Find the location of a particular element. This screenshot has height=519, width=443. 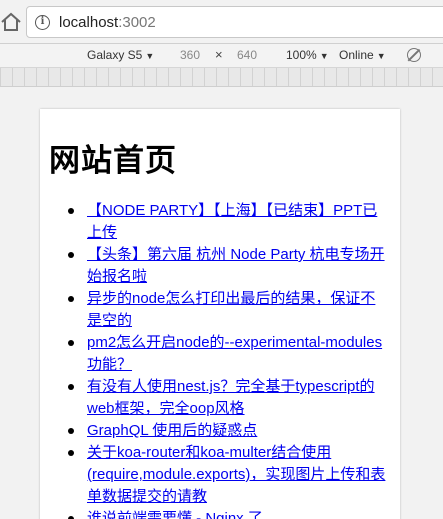

info-icon: i is located at coordinates (42, 22).